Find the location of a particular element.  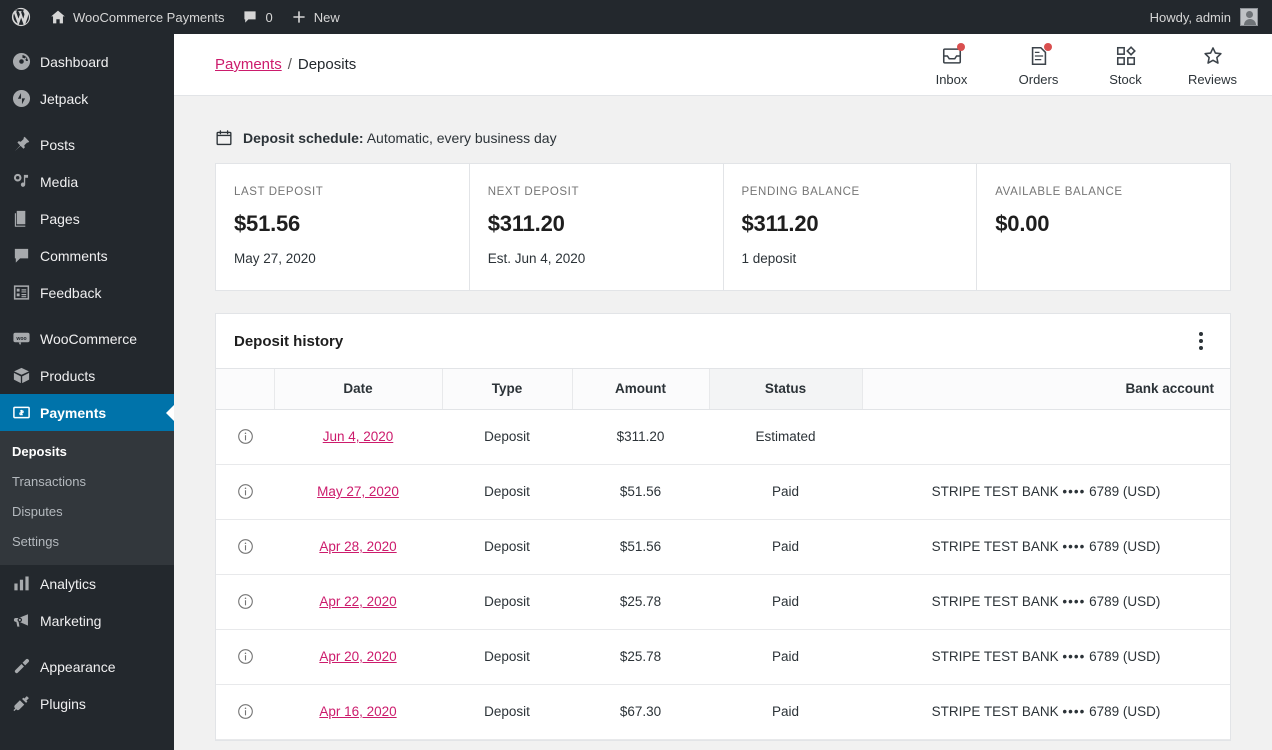

sidebar-item-marketing: Marketing is located at coordinates (87, 620).